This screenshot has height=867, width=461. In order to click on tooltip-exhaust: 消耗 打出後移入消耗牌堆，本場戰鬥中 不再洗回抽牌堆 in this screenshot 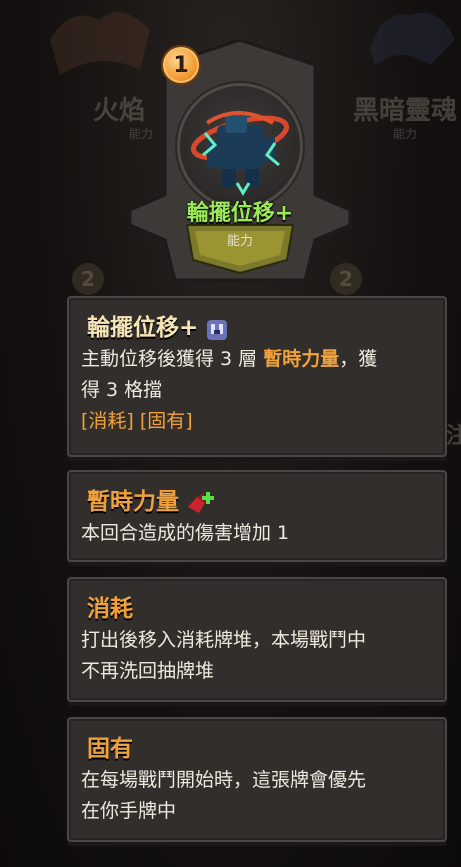, I will do `click(257, 639)`.